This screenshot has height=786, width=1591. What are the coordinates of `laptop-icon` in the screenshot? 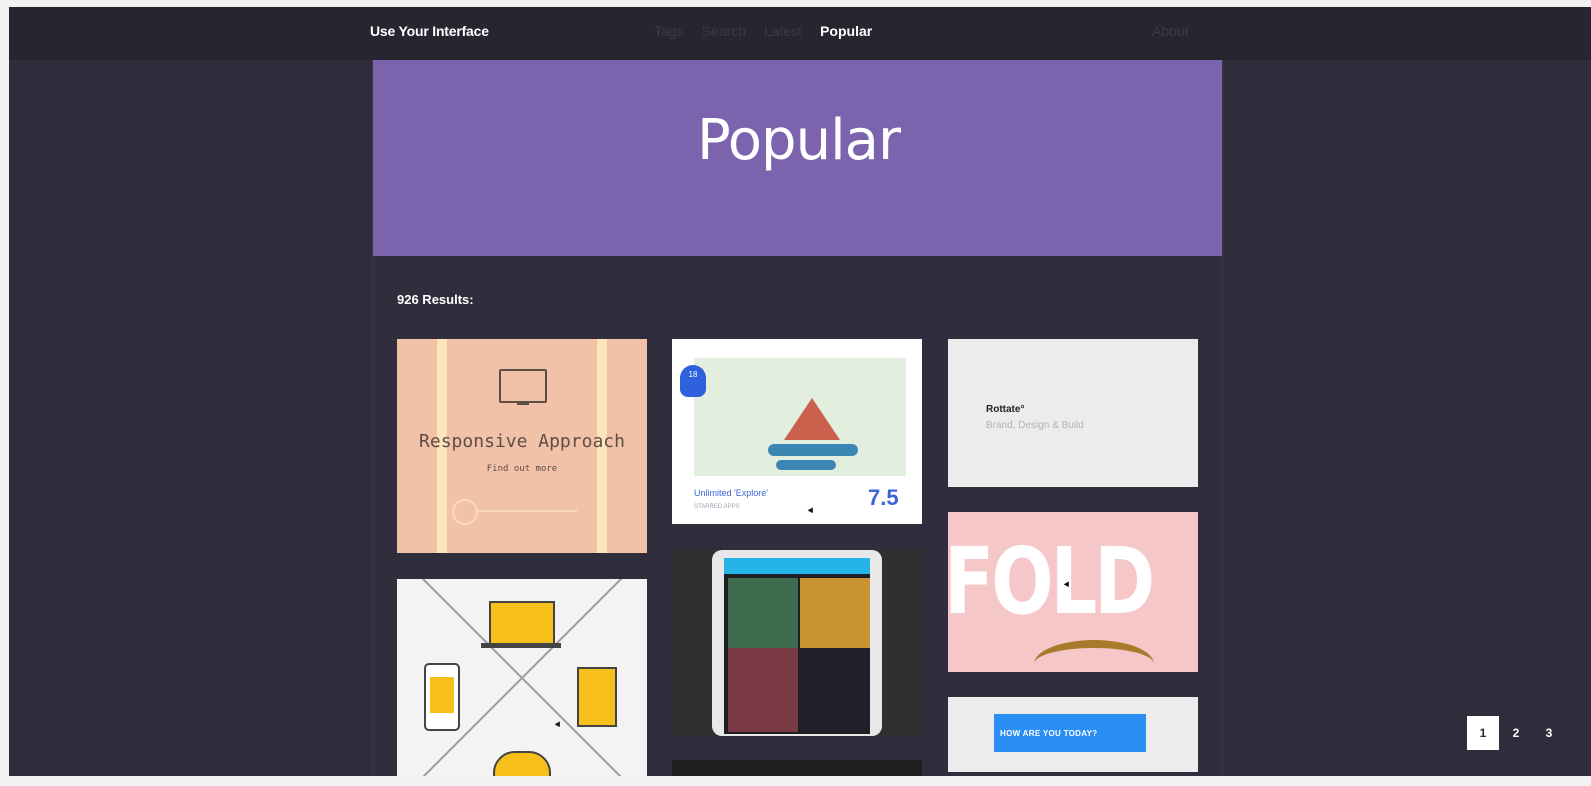 It's located at (522, 623).